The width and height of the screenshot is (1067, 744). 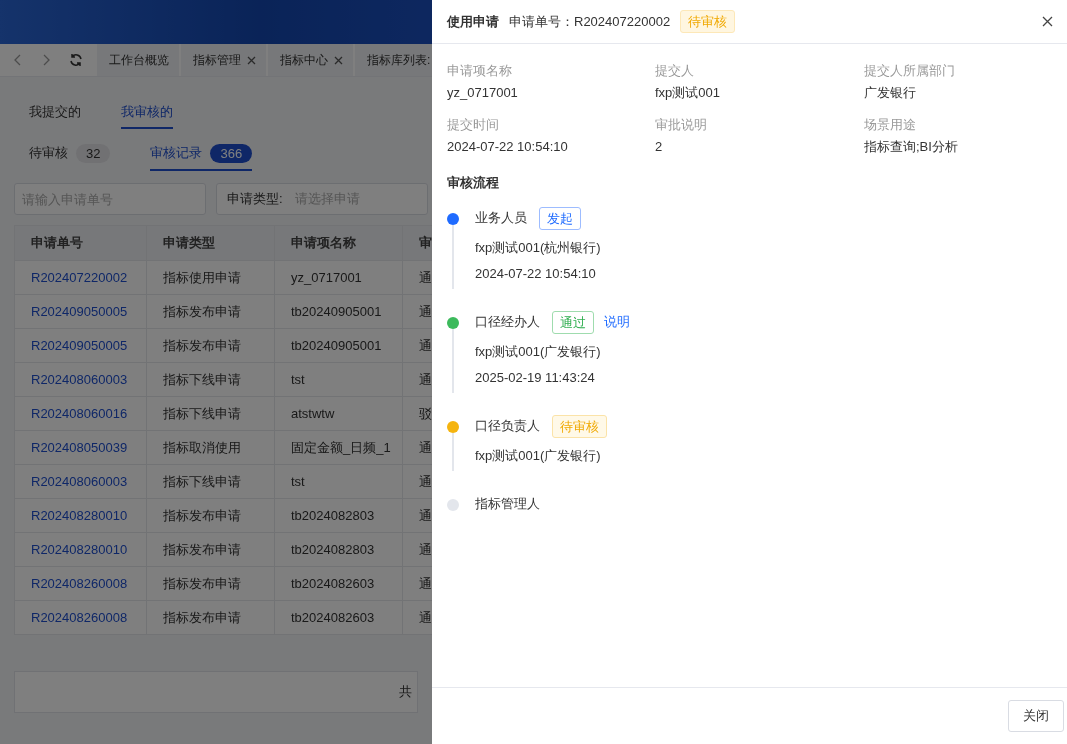 I want to click on field-label: 提交时间, so click(x=473, y=125).